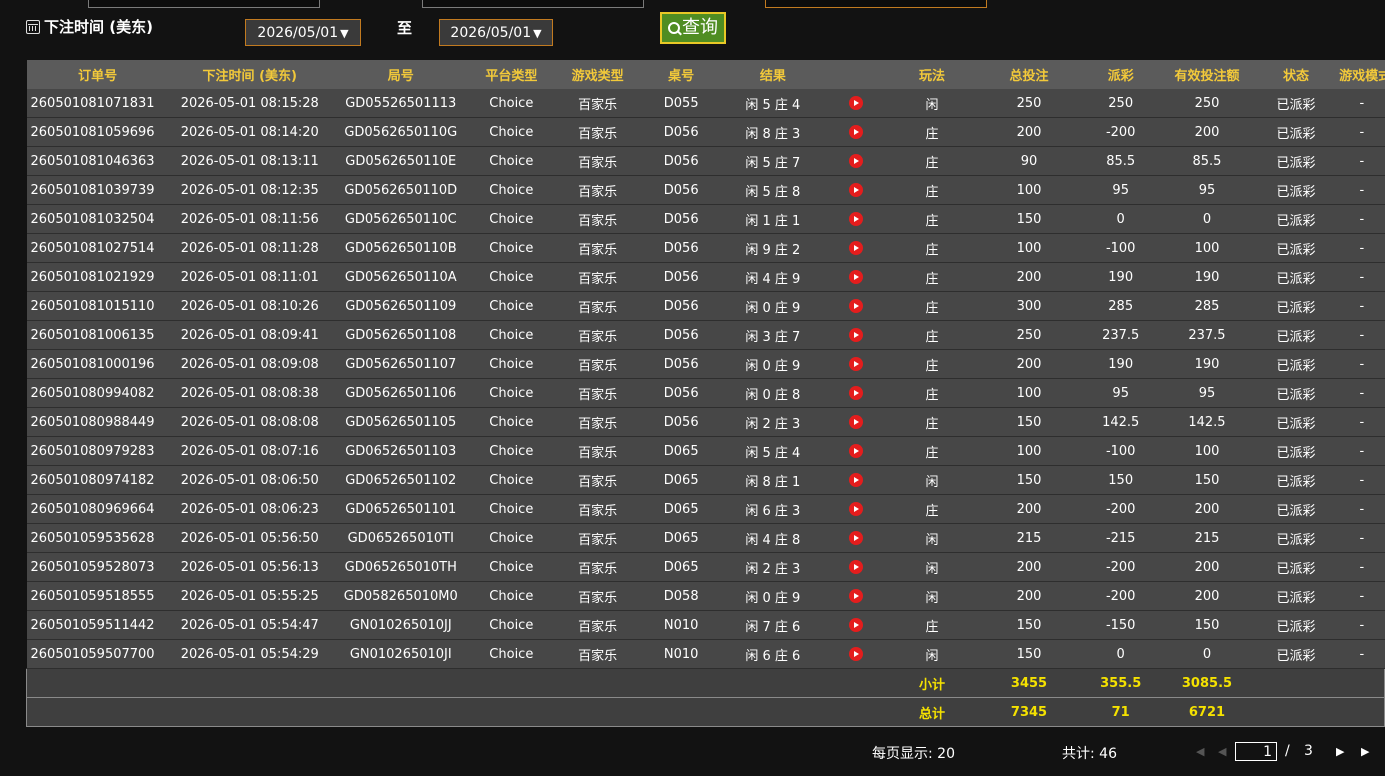 This screenshot has width=1385, height=776. I want to click on column-header: 局号, so click(400, 74).